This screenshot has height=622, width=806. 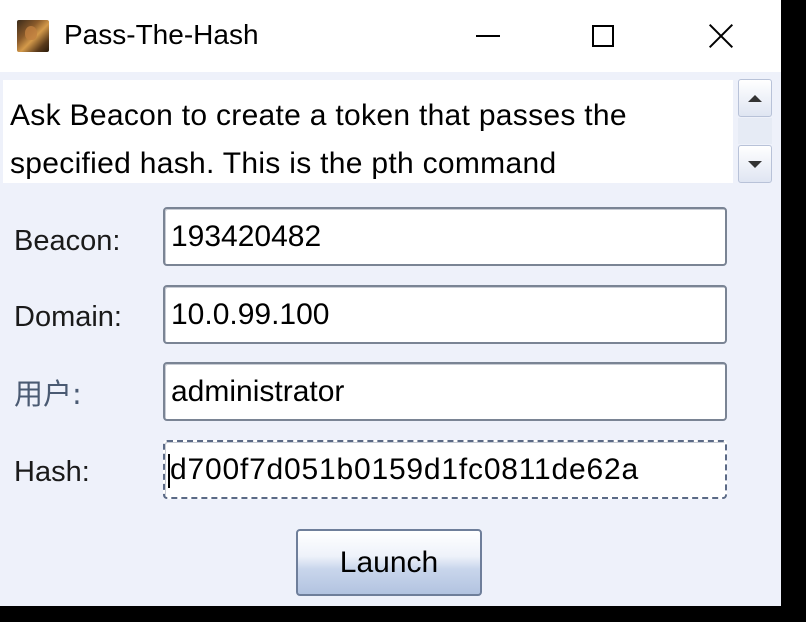 I want to click on maximize-icon, so click(x=603, y=36).